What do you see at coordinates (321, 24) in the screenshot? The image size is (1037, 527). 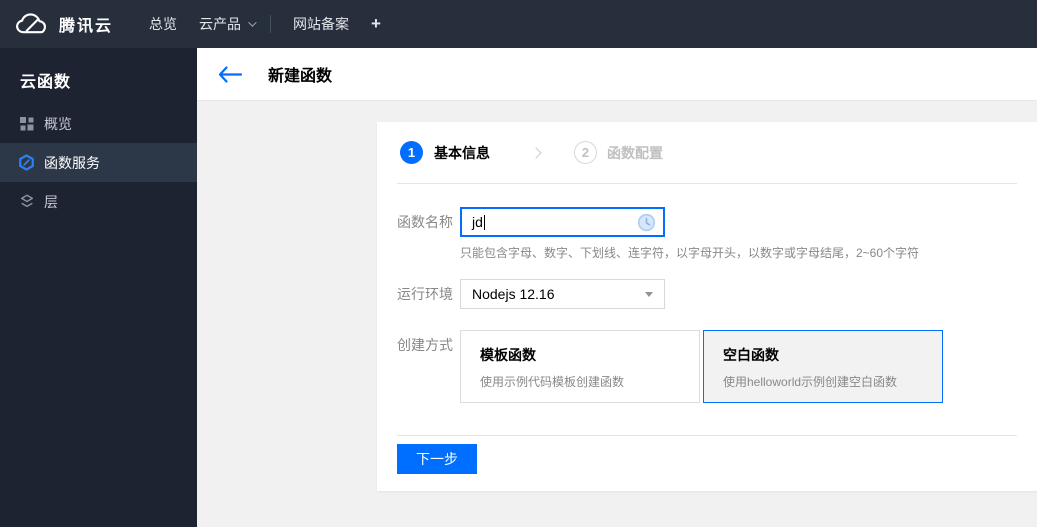 I see `nav-item-icp: 网站备案` at bounding box center [321, 24].